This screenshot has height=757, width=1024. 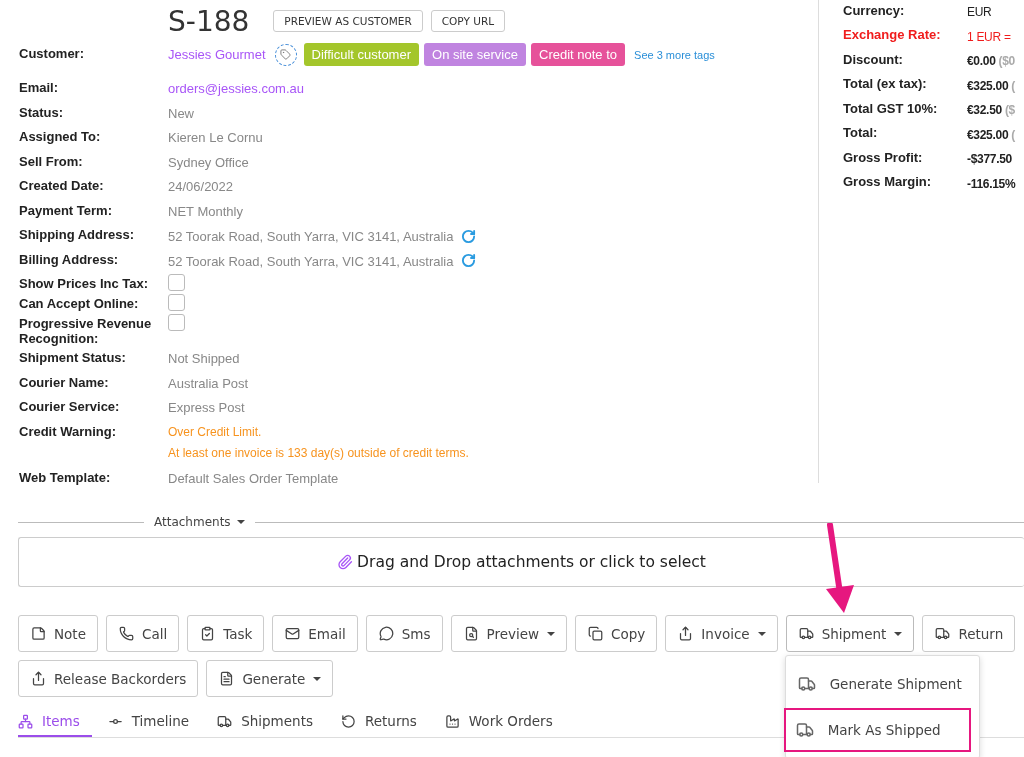 What do you see at coordinates (55, 723) in the screenshot?
I see `tab: Items` at bounding box center [55, 723].